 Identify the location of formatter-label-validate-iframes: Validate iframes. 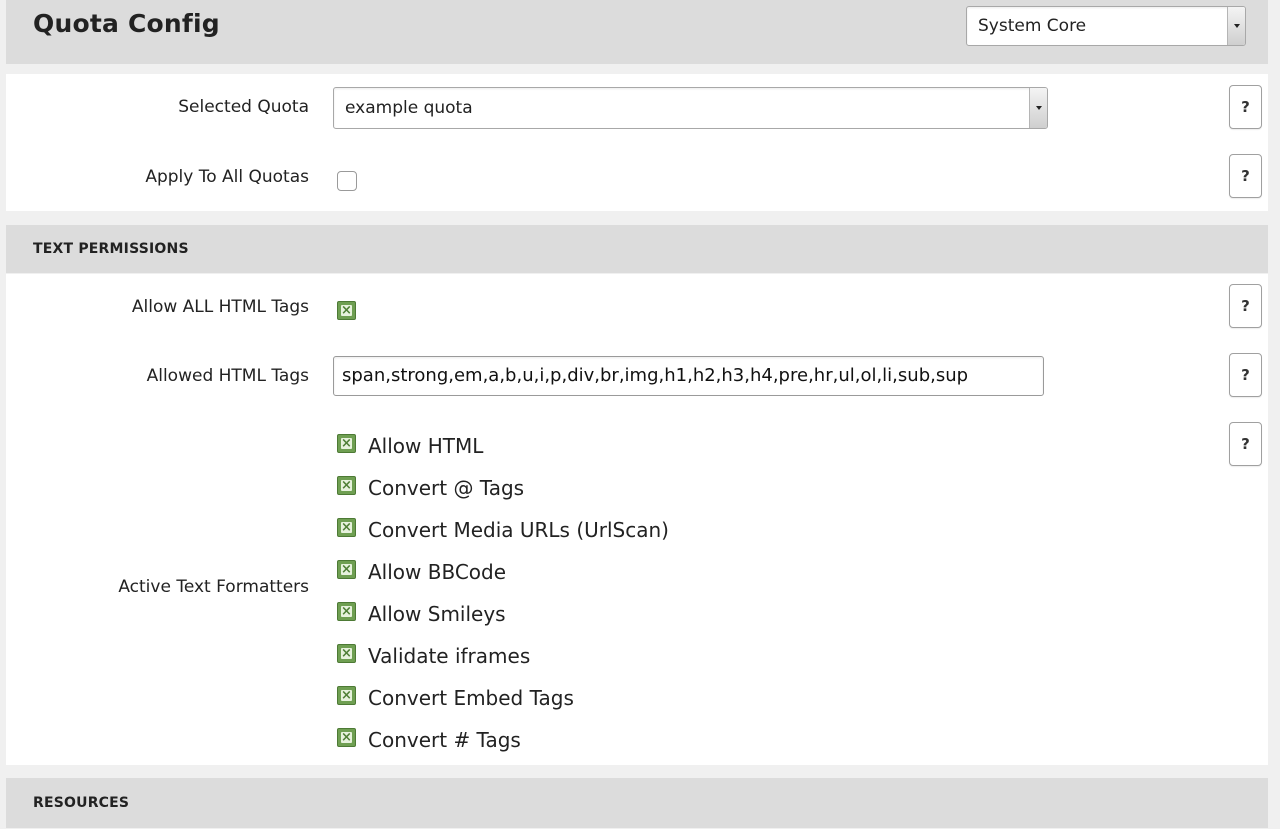
(449, 656).